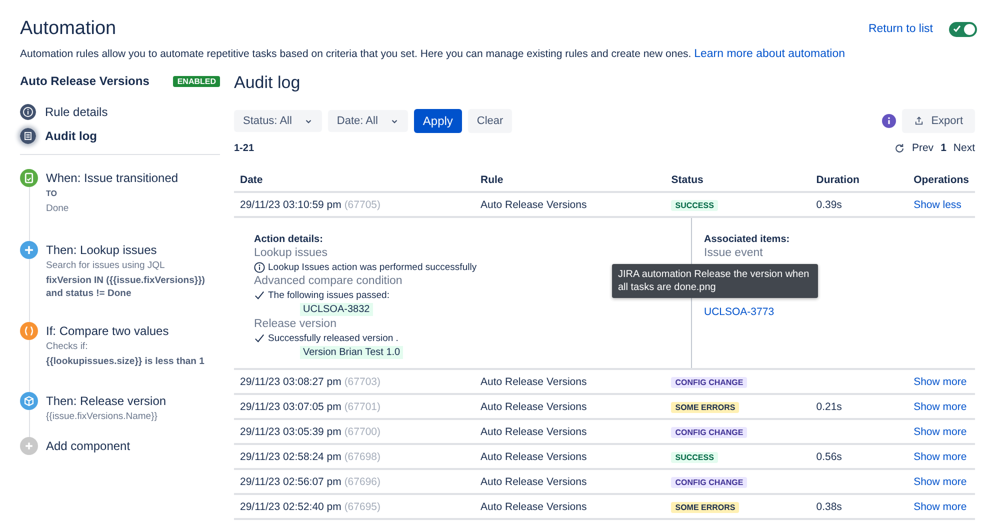  I want to click on column-header: Duration, so click(859, 180).